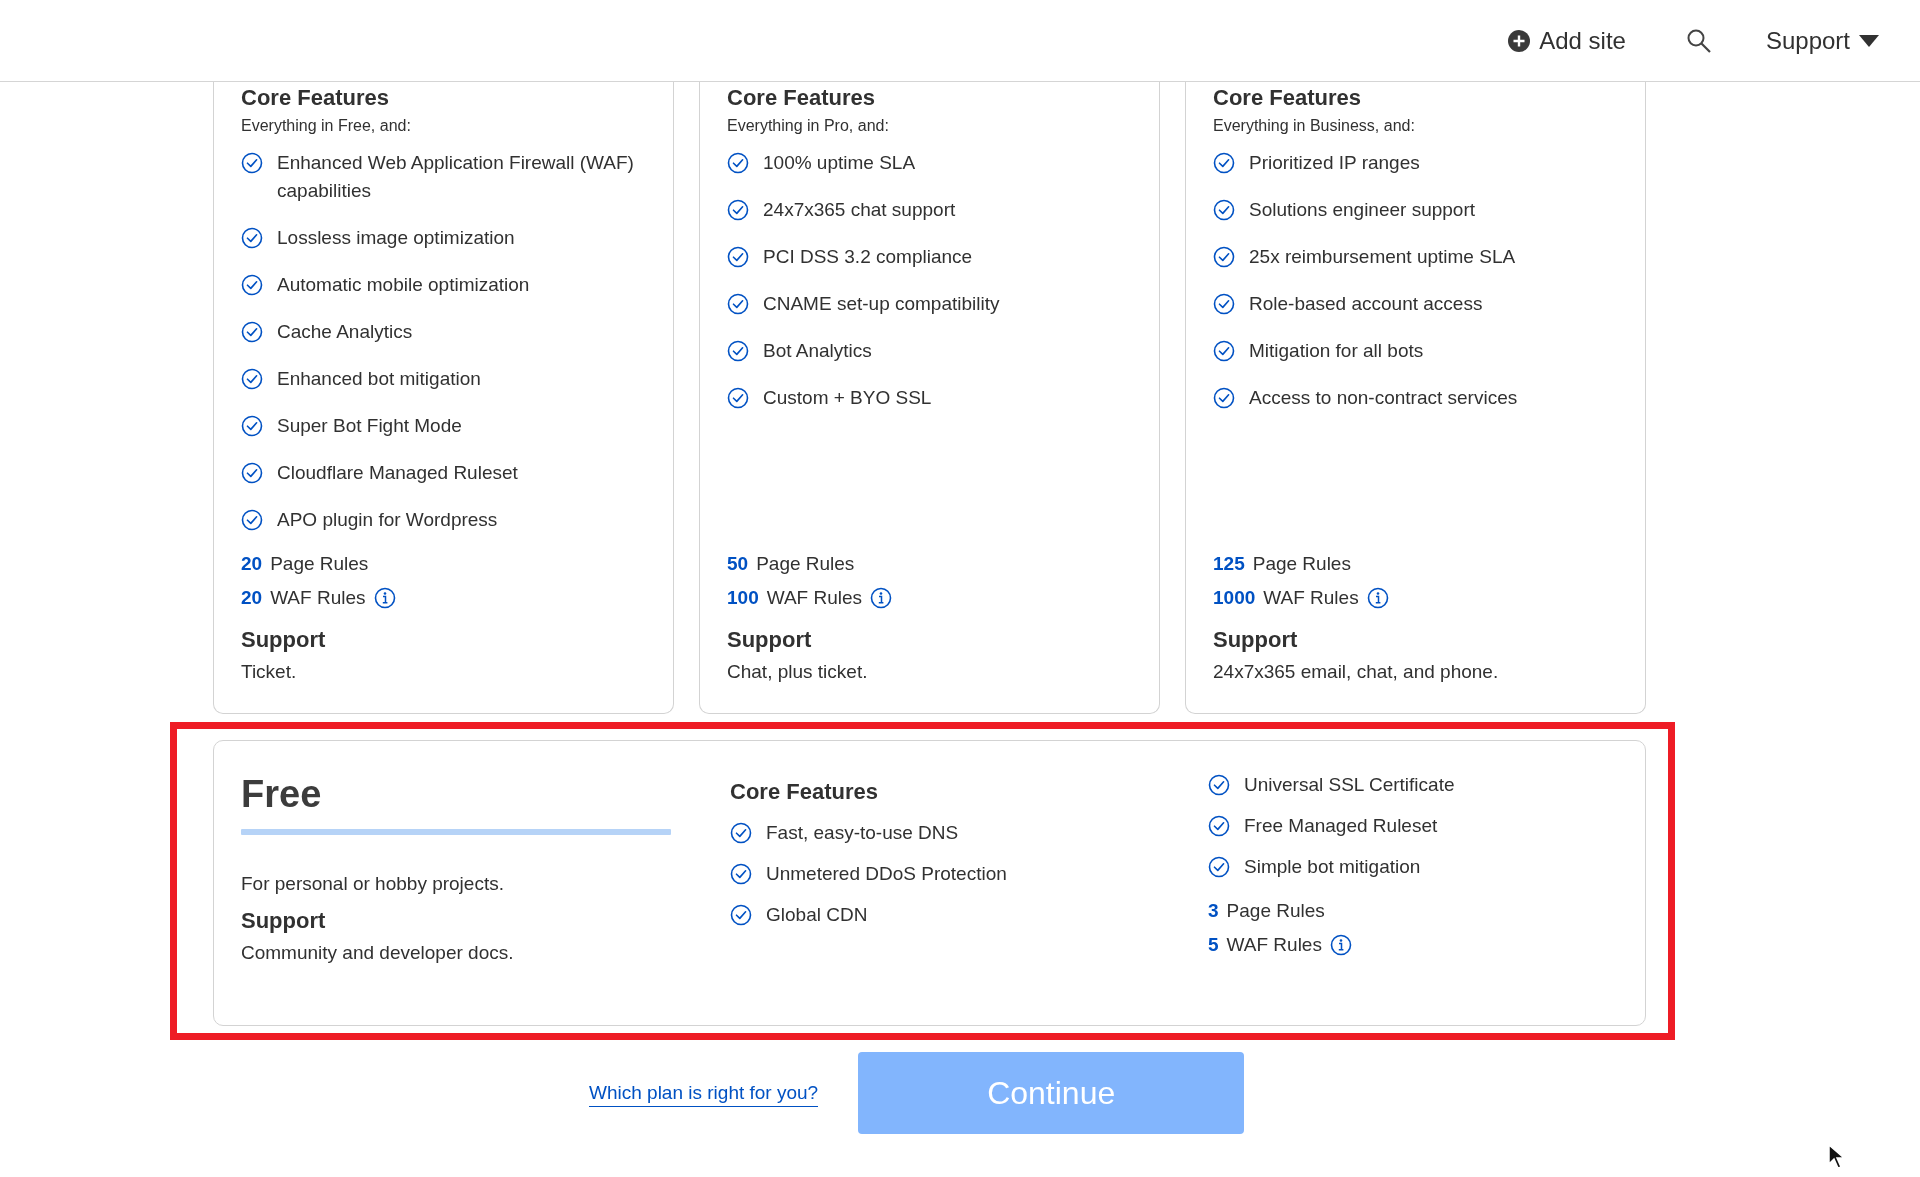 The height and width of the screenshot is (1177, 1920). Describe the element at coordinates (373, 884) in the screenshot. I see `plan-tagline: For personal or hobby projects.` at that location.